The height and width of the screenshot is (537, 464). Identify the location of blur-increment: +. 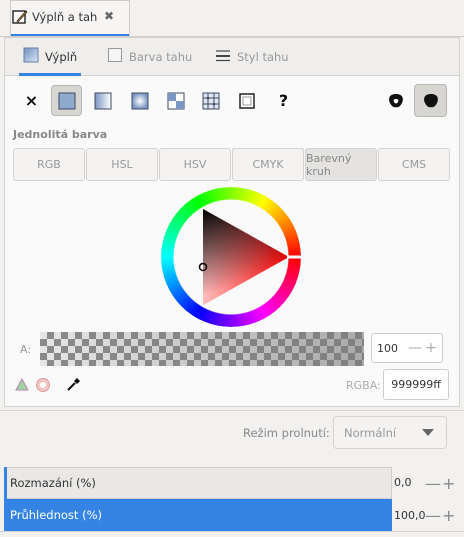
(448, 483).